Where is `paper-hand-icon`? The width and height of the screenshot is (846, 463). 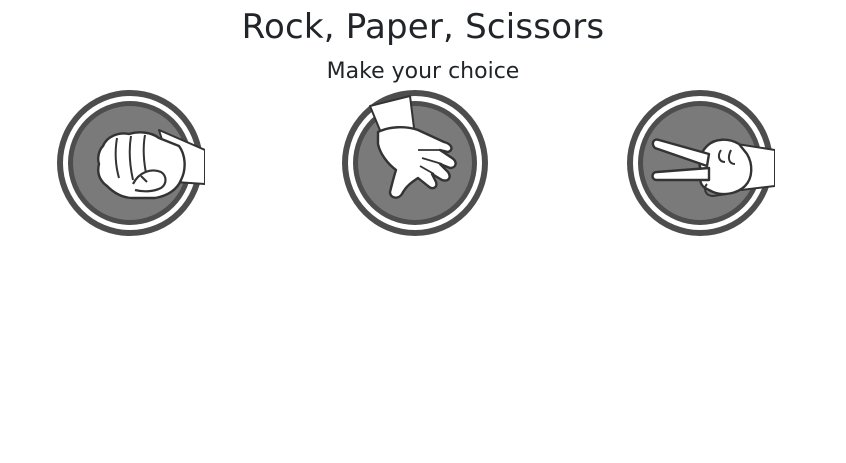 paper-hand-icon is located at coordinates (415, 163).